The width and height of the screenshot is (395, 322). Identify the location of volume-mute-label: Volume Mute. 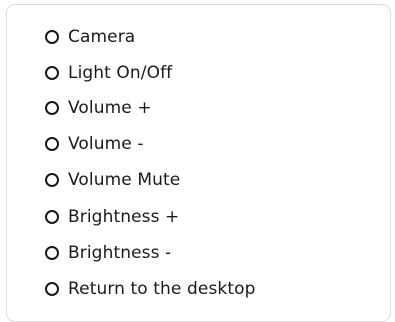
(124, 180).